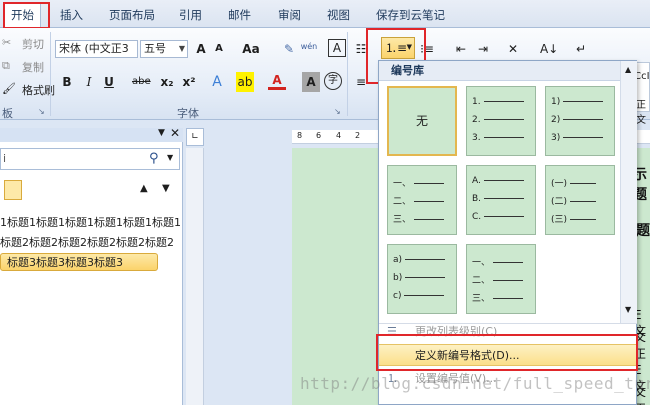 Image resolution: width=650 pixels, height=405 pixels. Describe the element at coordinates (277, 81) in the screenshot. I see `font-color-button: A` at that location.